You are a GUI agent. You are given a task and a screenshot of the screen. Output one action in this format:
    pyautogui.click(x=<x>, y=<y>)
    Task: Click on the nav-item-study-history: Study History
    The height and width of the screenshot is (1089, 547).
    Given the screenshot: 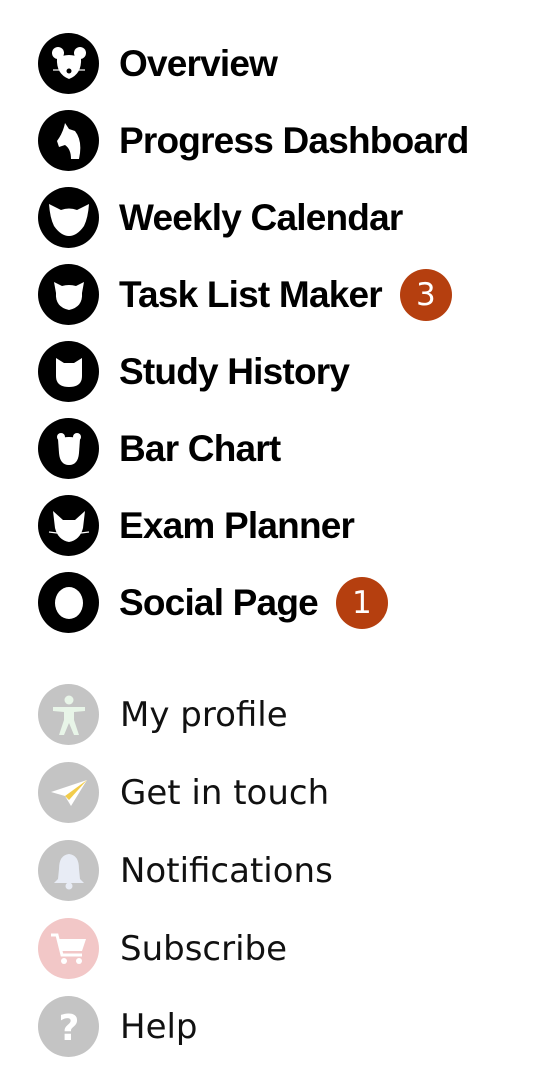 What is the action you would take?
    pyautogui.click(x=288, y=371)
    